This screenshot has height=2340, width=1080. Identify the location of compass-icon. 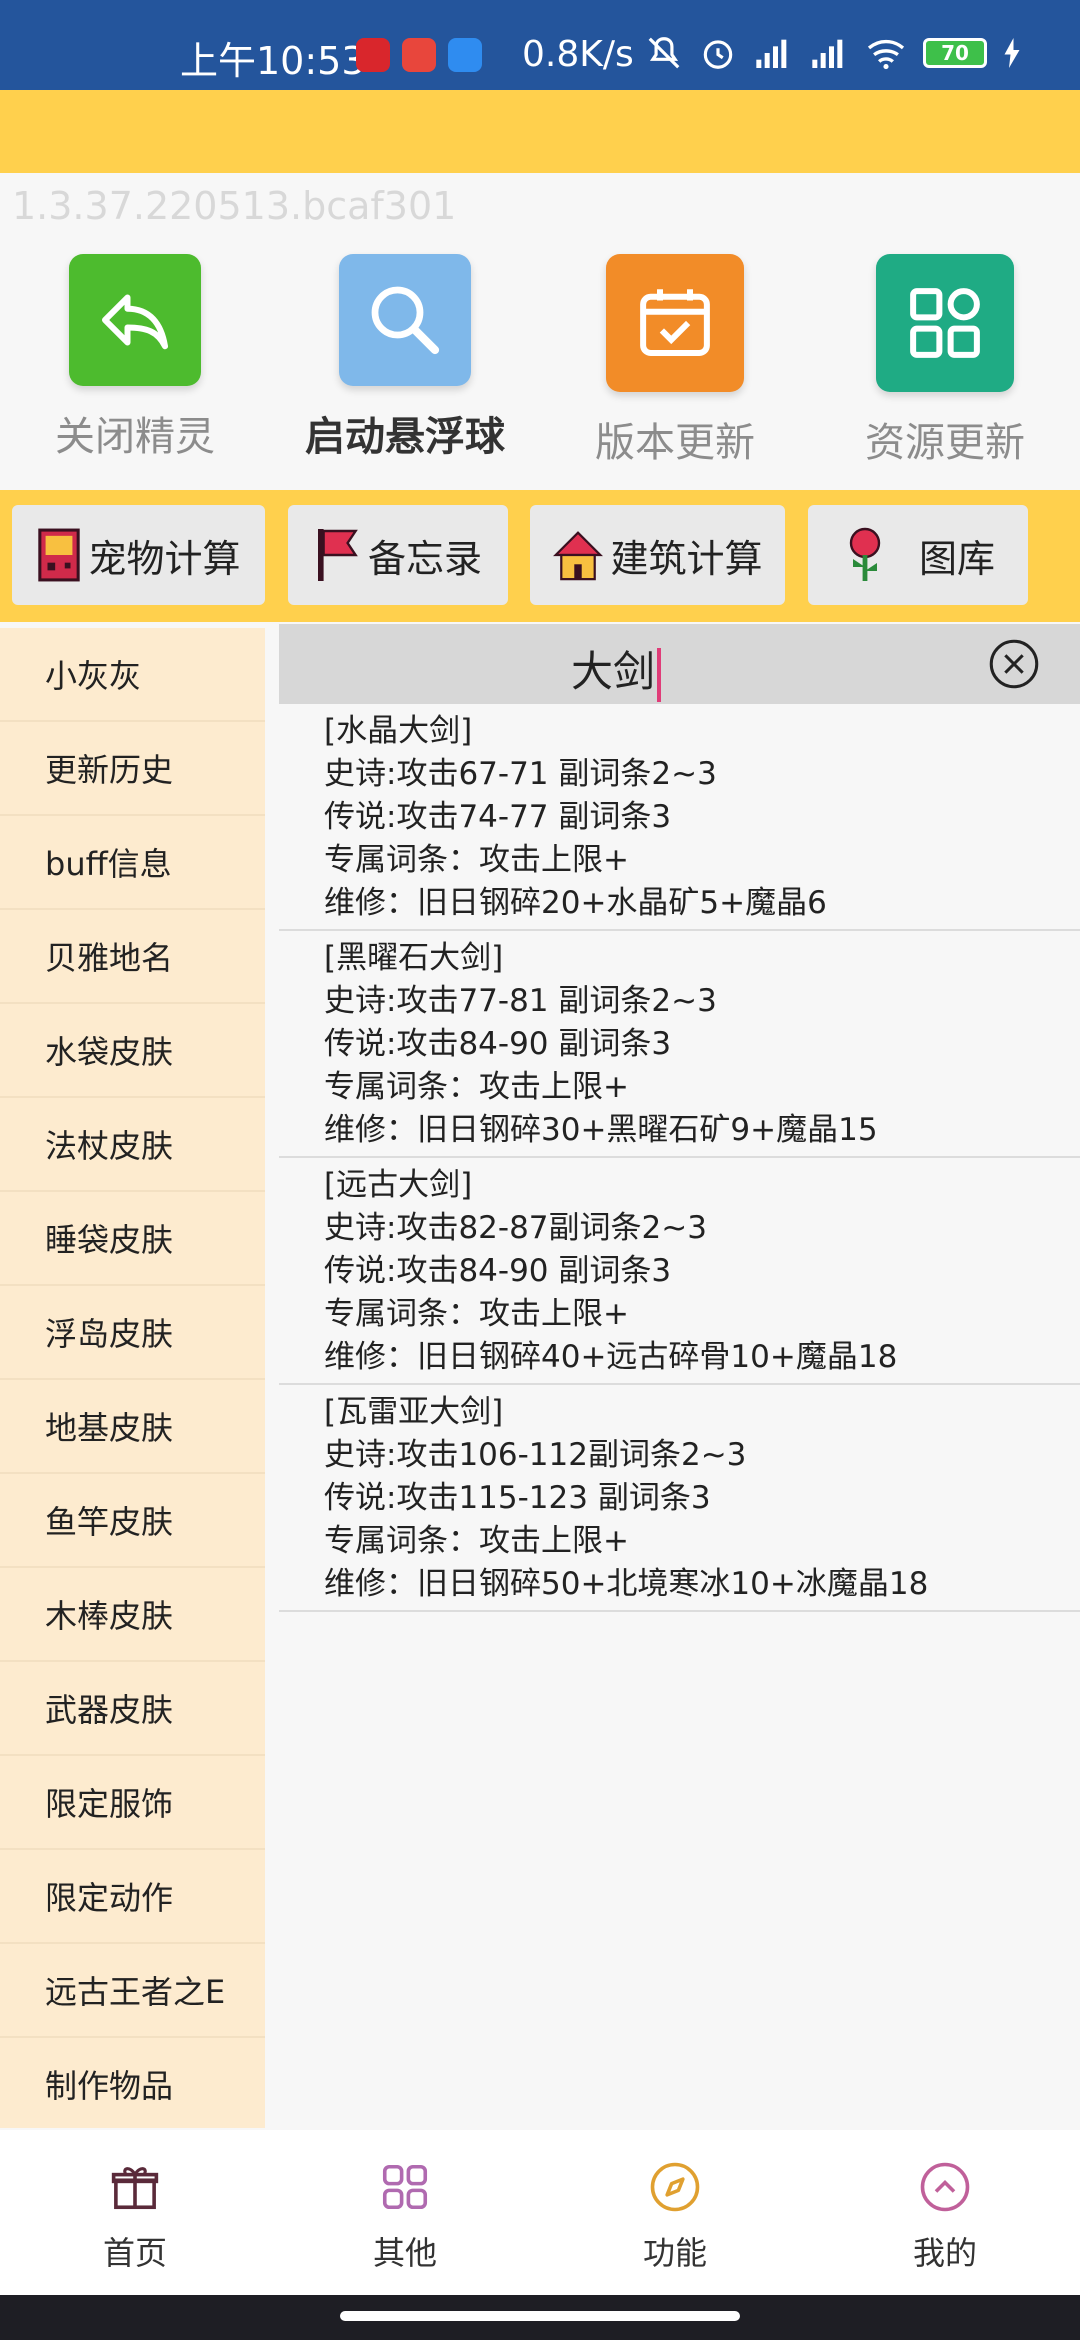
(675, 2187).